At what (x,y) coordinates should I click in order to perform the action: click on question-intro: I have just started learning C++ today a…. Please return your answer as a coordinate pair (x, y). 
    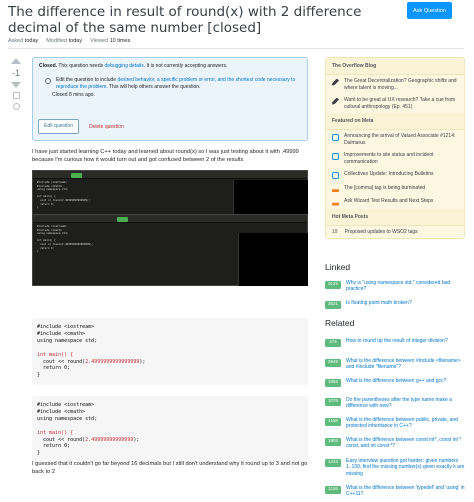
    Looking at the image, I should click on (165, 156).